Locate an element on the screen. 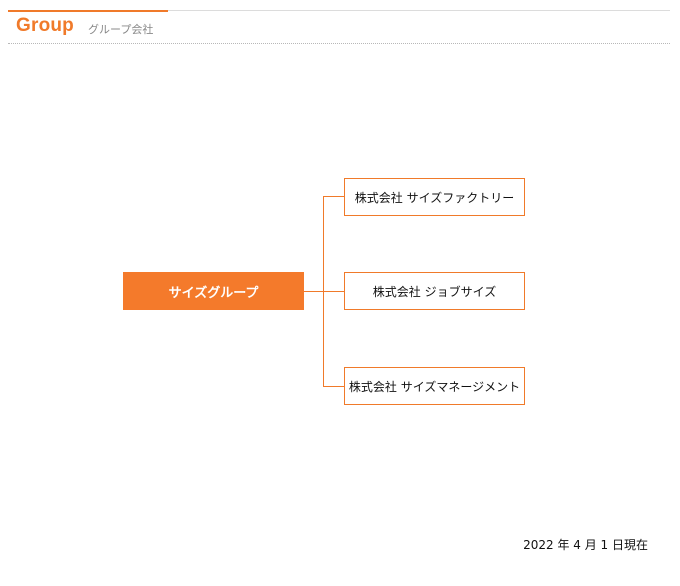  section-subtitle: グループ会社 is located at coordinates (121, 29).